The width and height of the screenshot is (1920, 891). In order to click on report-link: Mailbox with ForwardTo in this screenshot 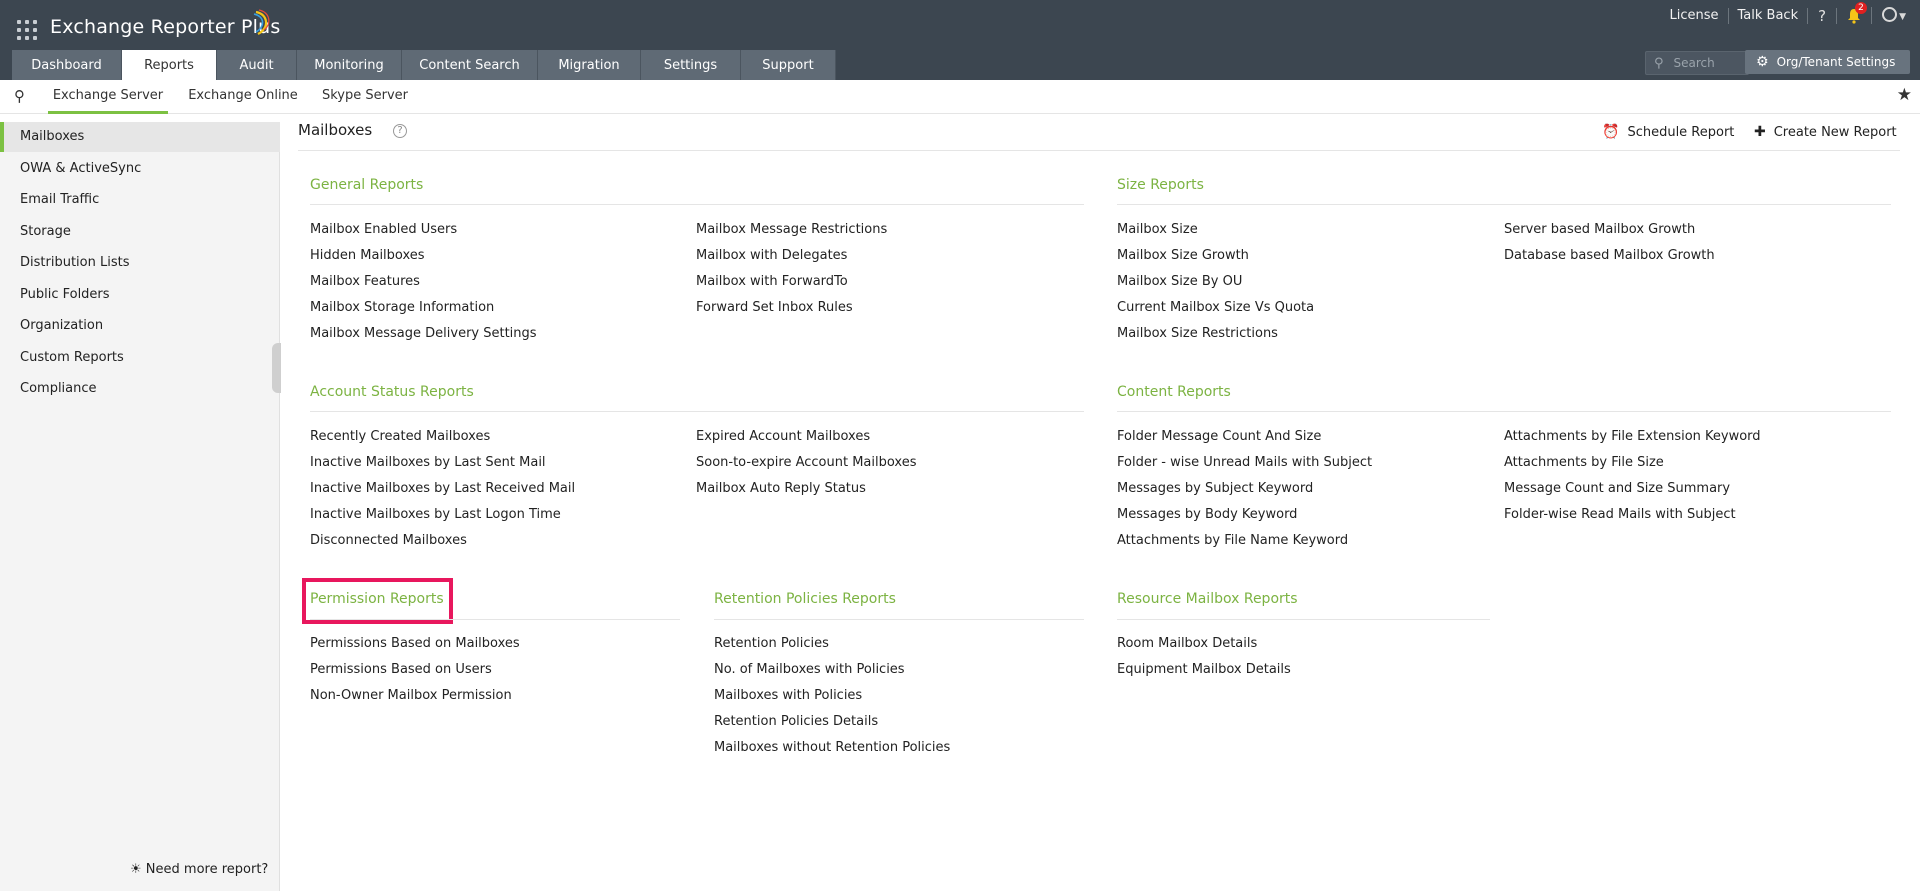, I will do `click(772, 281)`.